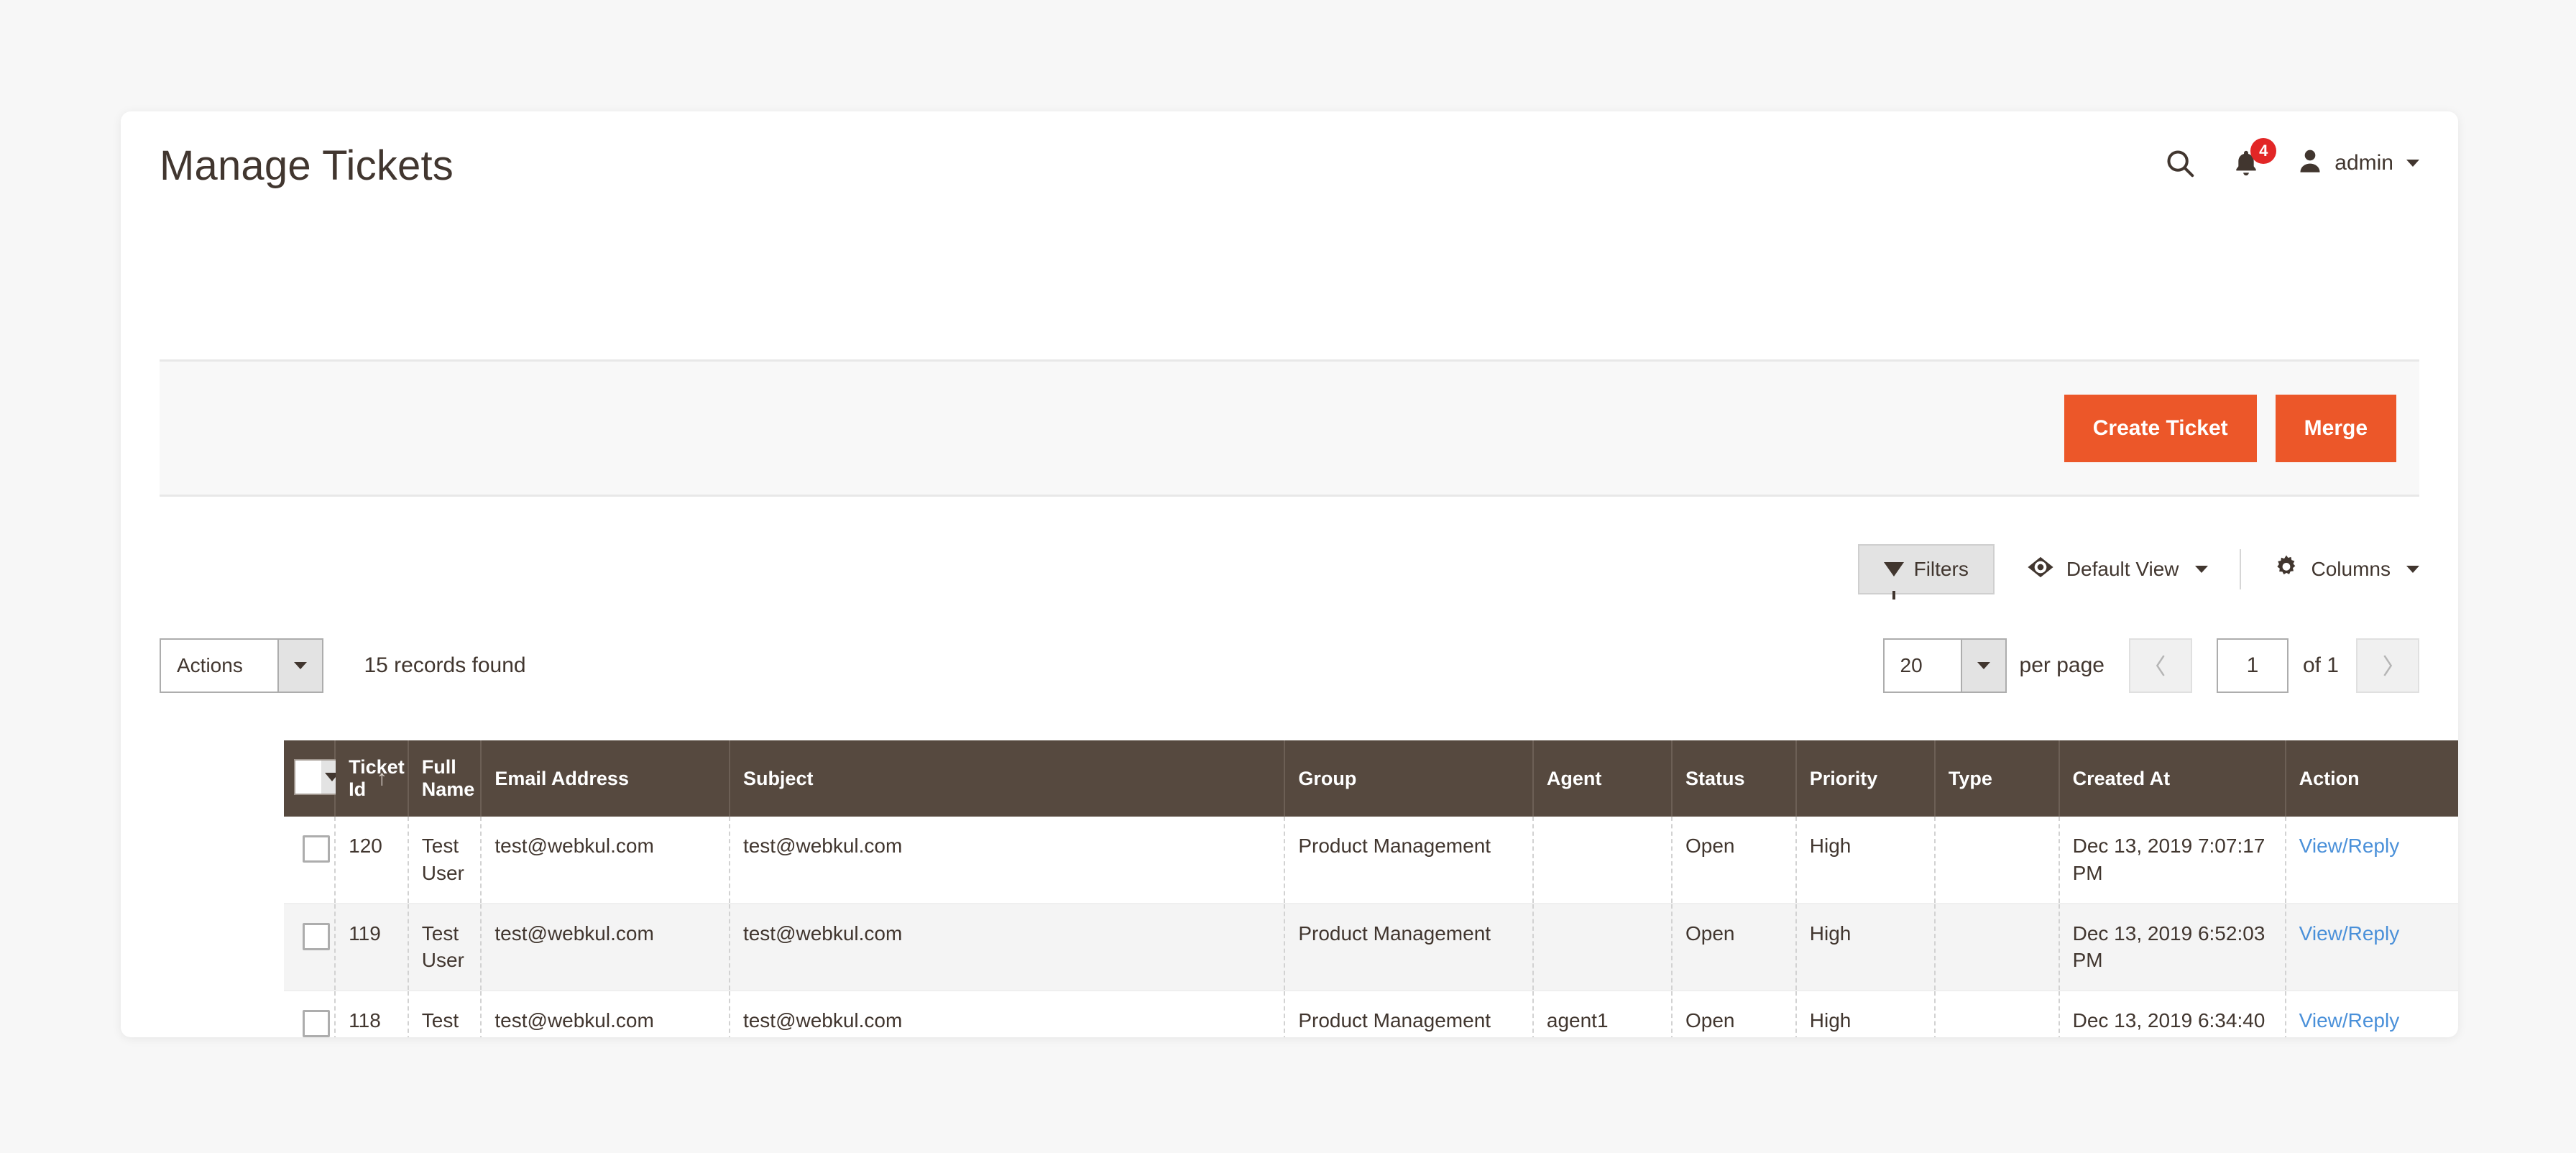  I want to click on per-page-select: 20, so click(1944, 665).